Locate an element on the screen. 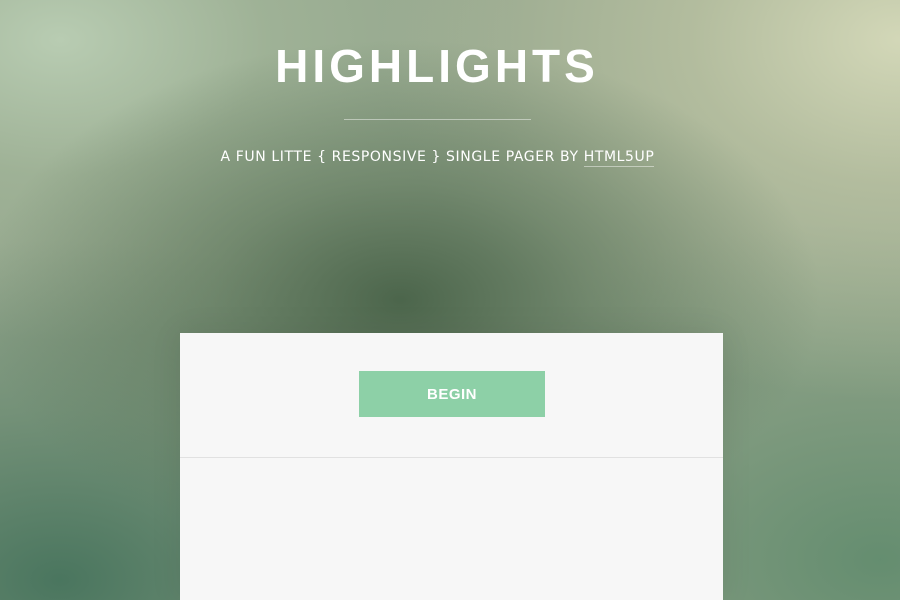 This screenshot has width=900, height=600. title-divider is located at coordinates (437, 119).